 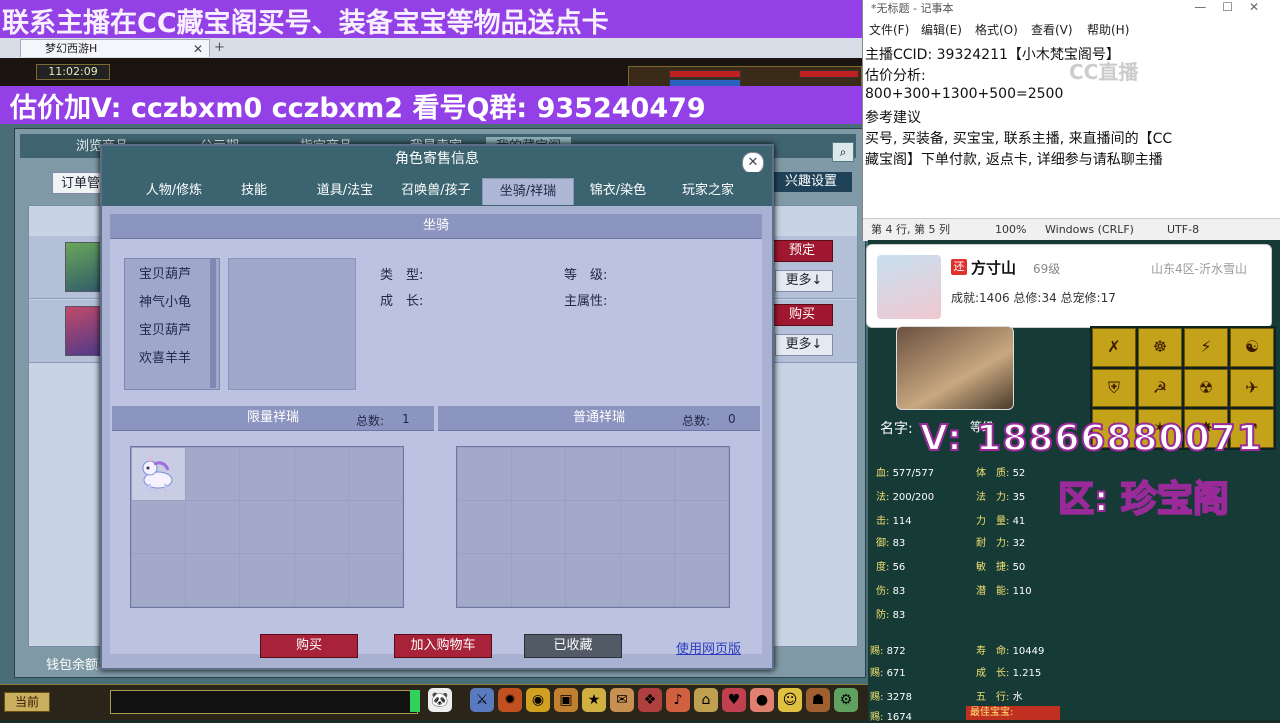 What do you see at coordinates (622, 700) in the screenshot?
I see `scroll-icon: ✉` at bounding box center [622, 700].